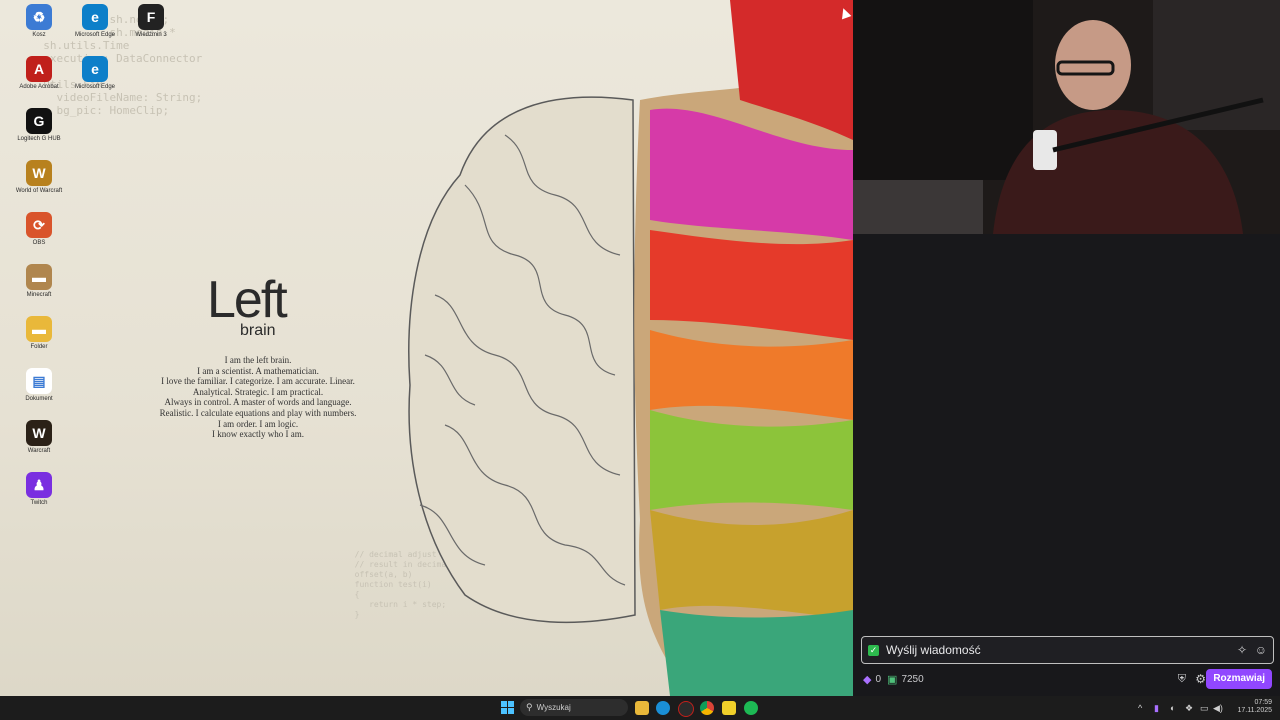  I want to click on desktop-icon: ▬ Folder, so click(39, 333).